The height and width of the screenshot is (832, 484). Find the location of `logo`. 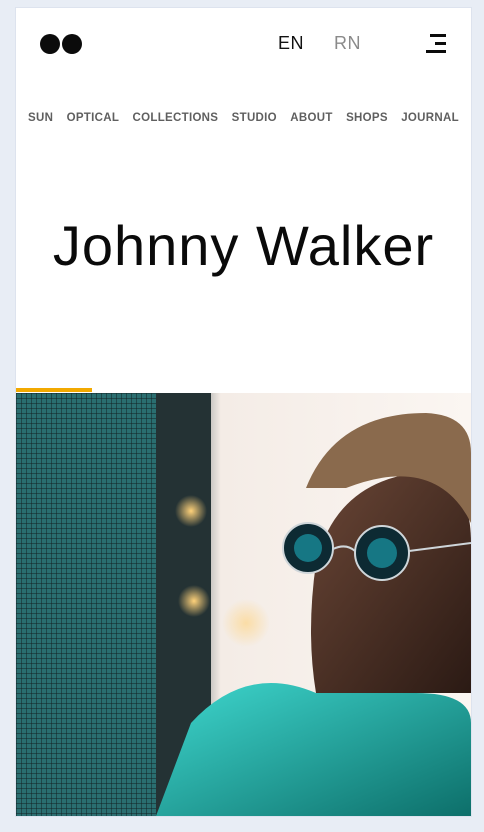

logo is located at coordinates (62, 44).